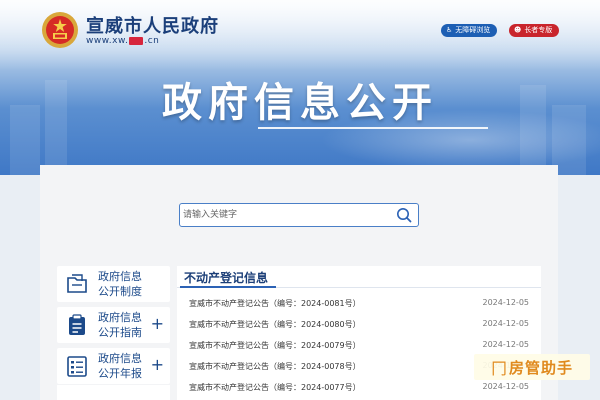  I want to click on list-item: 宣威市不动产登记公告（编号：2024-0077号） 2024-12-05, so click(359, 388).